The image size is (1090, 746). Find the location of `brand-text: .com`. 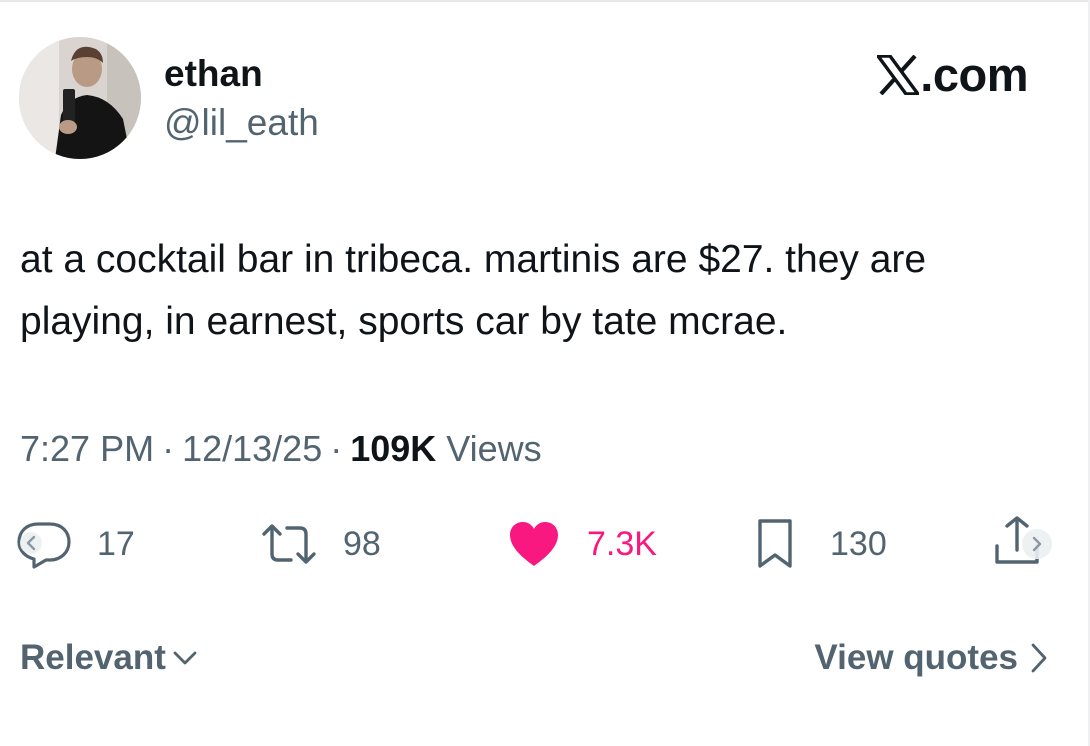

brand-text: .com is located at coordinates (974, 74).